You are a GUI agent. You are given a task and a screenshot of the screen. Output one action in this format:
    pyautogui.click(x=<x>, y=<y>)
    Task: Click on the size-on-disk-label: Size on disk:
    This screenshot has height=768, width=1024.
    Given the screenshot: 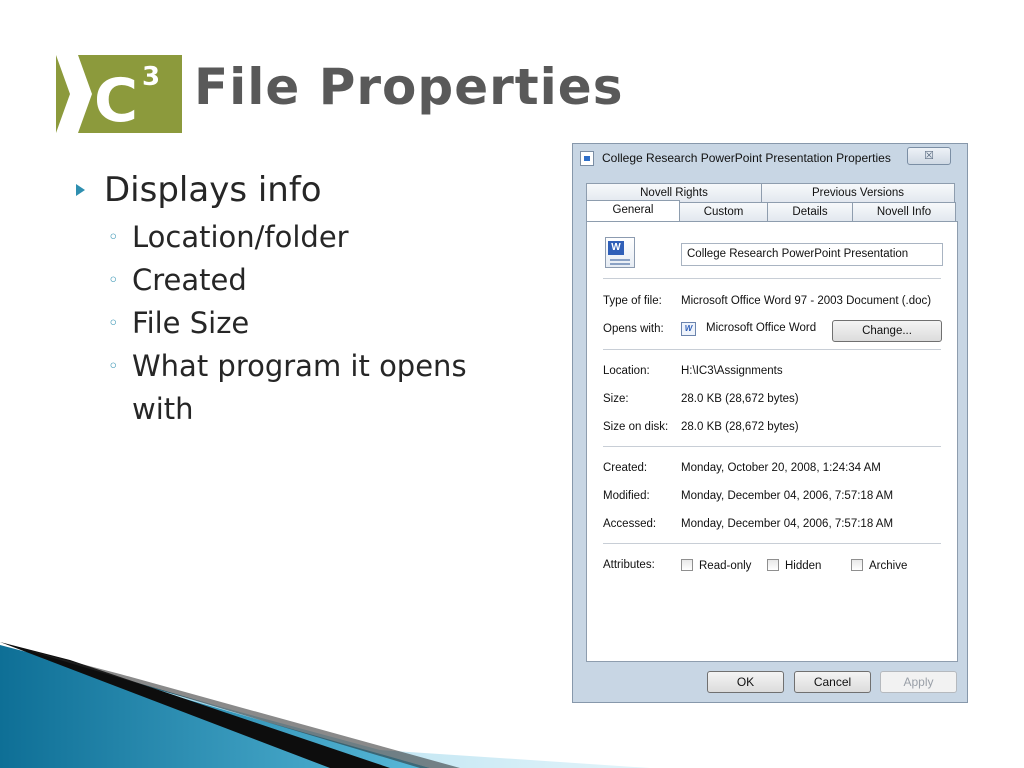 What is the action you would take?
    pyautogui.click(x=636, y=427)
    